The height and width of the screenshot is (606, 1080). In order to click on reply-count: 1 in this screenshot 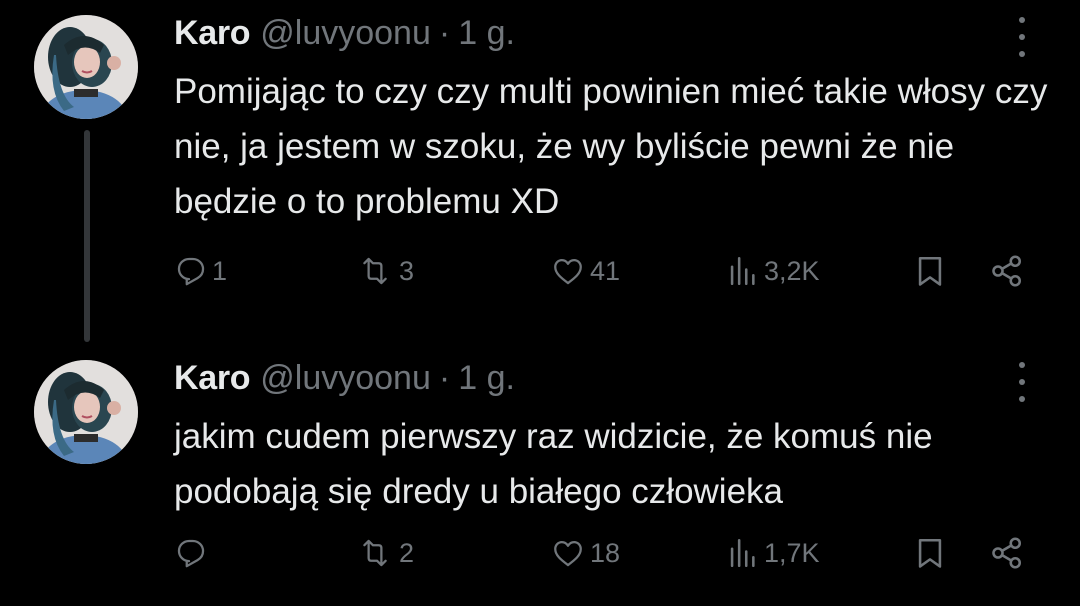, I will do `click(220, 270)`.